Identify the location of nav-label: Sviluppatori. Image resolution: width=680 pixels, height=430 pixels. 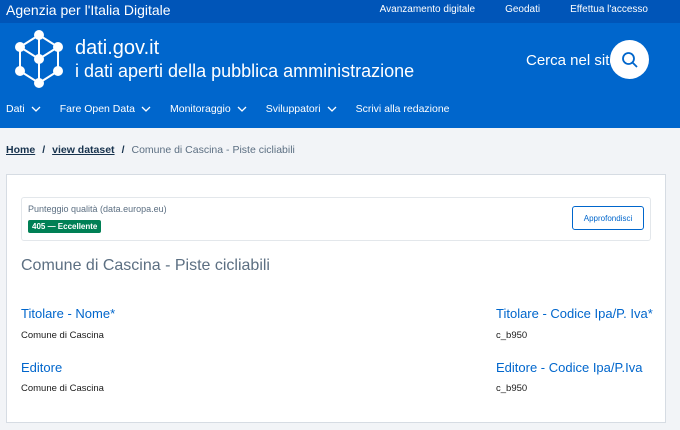
(293, 109).